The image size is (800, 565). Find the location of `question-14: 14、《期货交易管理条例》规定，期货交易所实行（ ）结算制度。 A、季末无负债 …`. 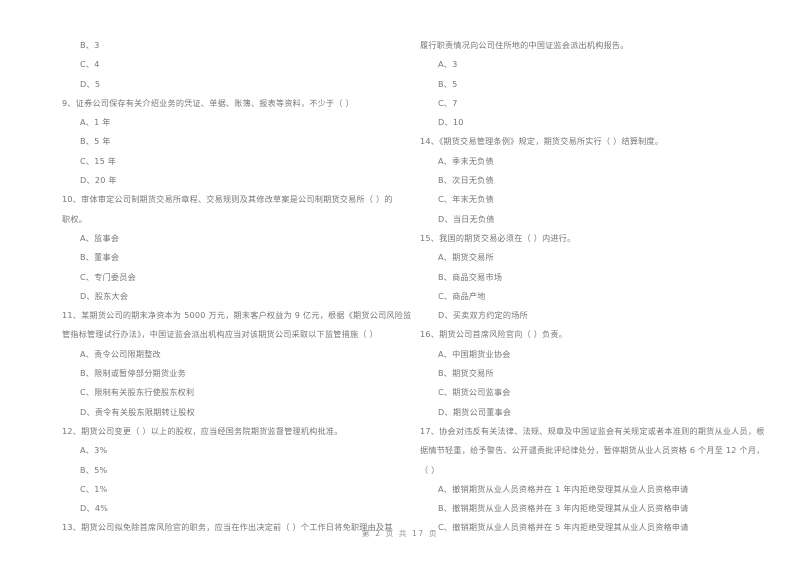

question-14: 14、《期货交易管理条例》规定，期货交易所实行（ ）结算制度。 A、季末无负债 … is located at coordinates (585, 180).